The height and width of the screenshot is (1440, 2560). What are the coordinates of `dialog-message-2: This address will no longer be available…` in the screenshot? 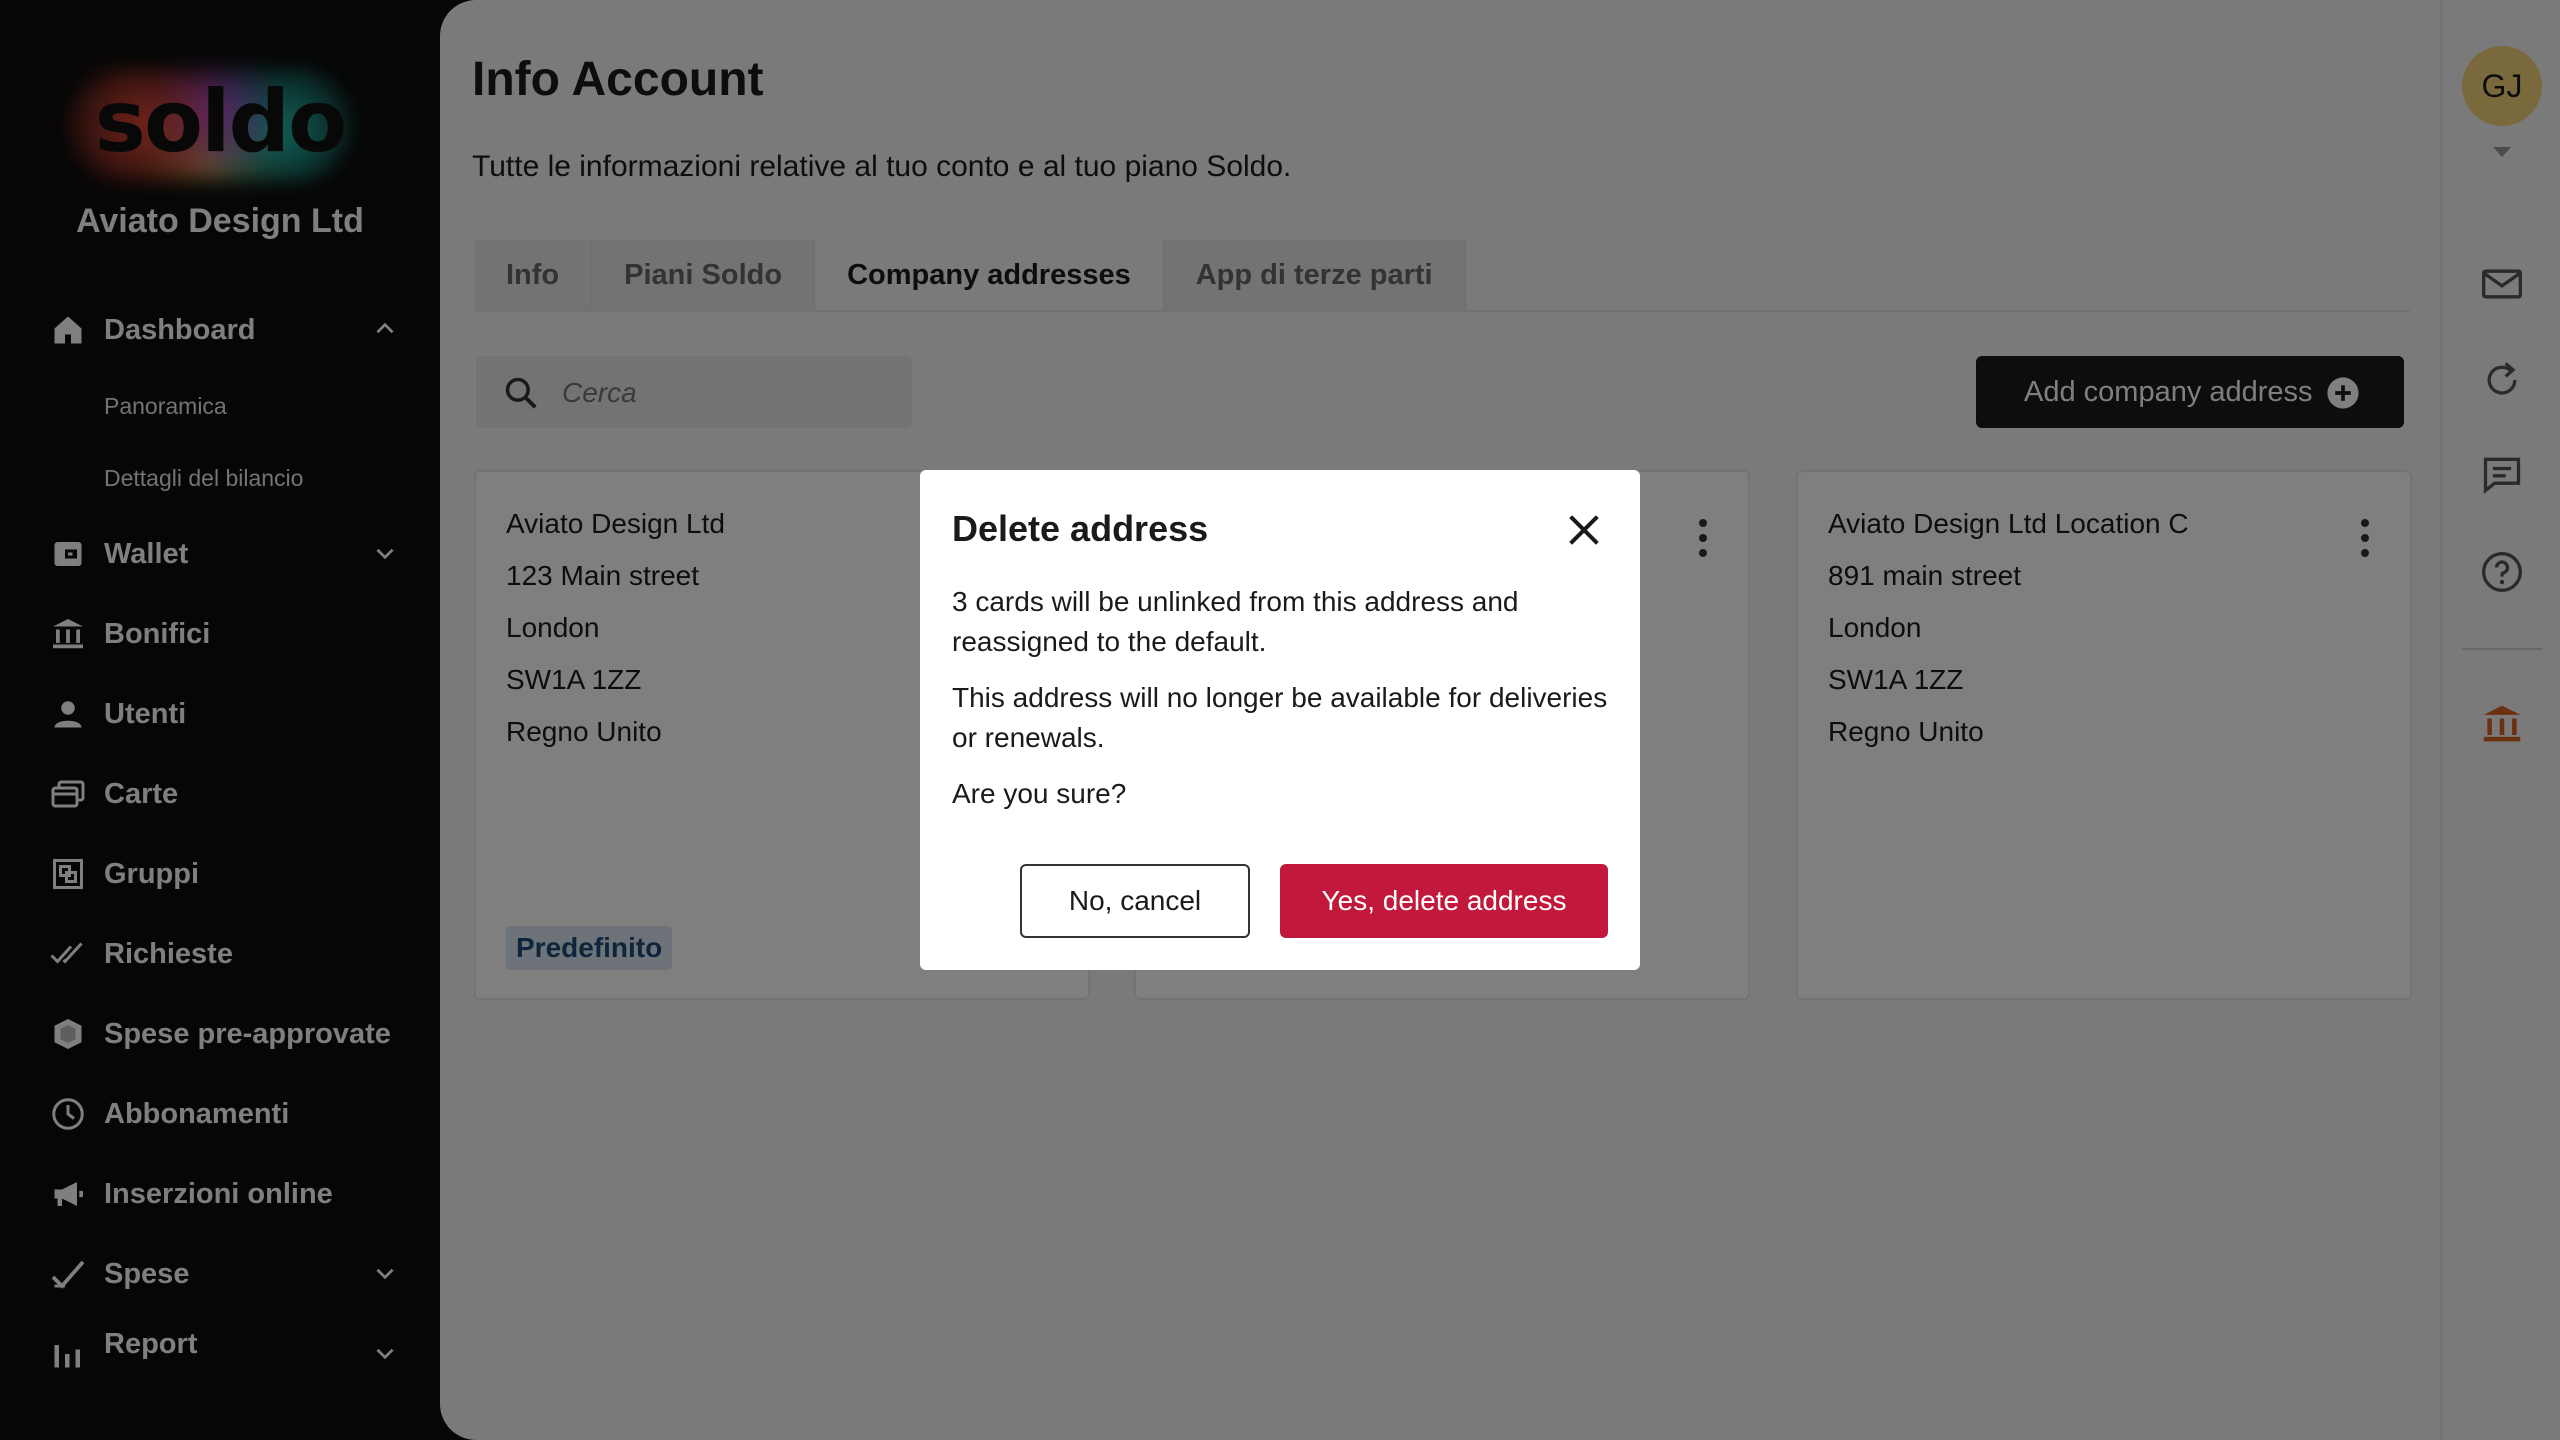 It's located at (1280, 717).